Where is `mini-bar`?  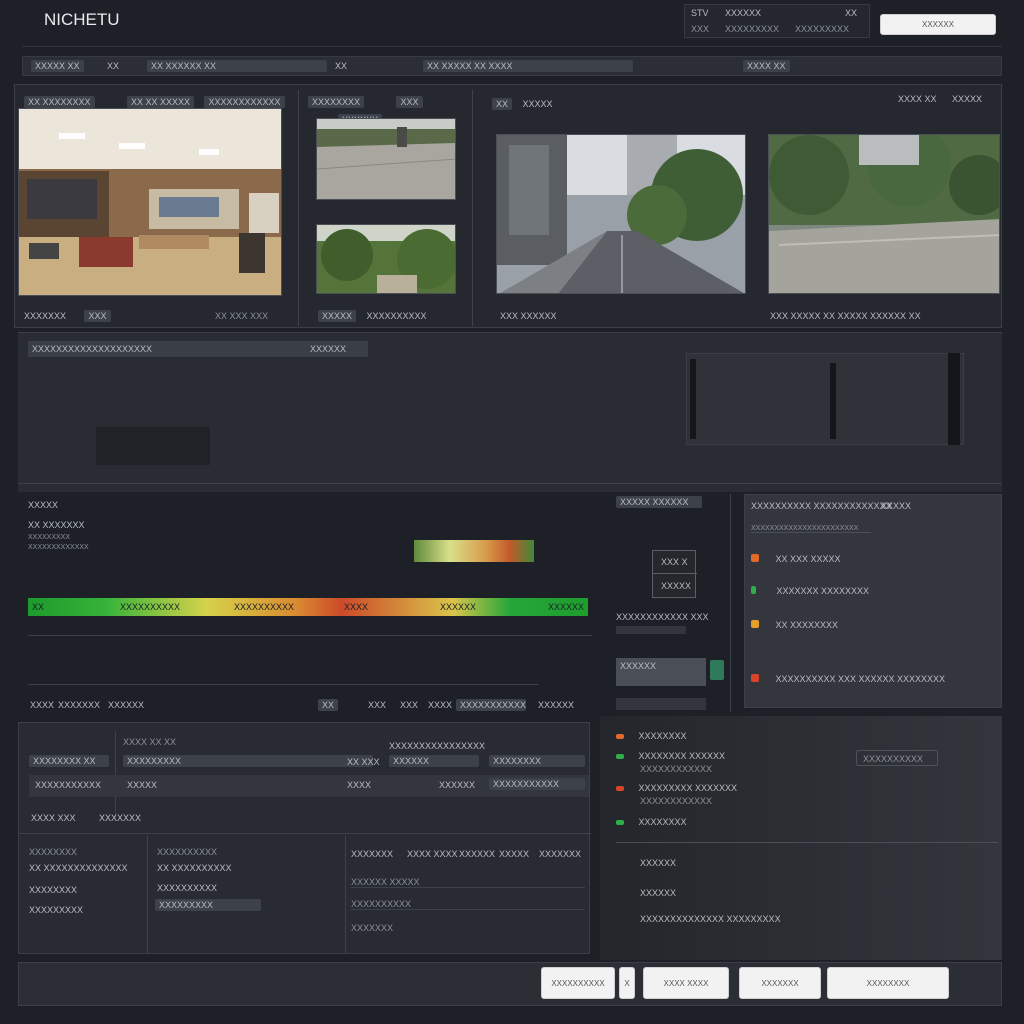
mini-bar is located at coordinates (661, 704).